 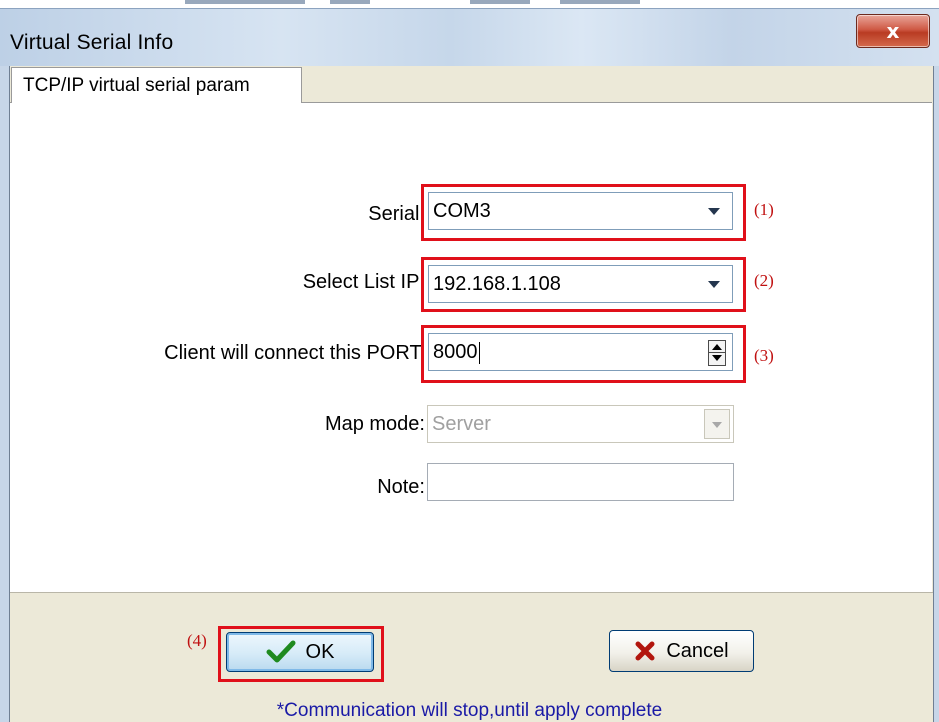 What do you see at coordinates (197, 640) in the screenshot?
I see `annotation-4: (4)` at bounding box center [197, 640].